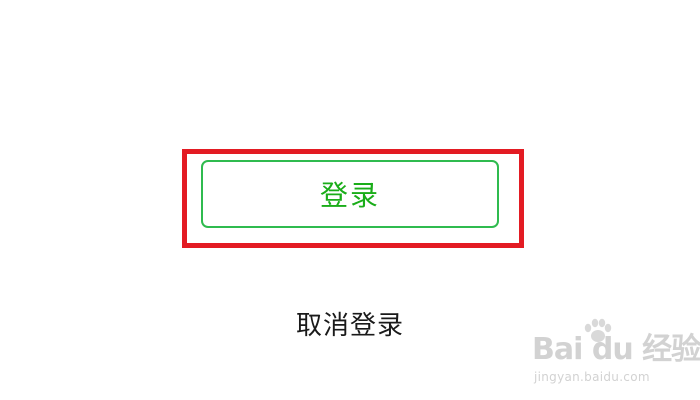  Describe the element at coordinates (616, 349) in the screenshot. I see `watermark-logo-text: Bai du 经验` at that location.